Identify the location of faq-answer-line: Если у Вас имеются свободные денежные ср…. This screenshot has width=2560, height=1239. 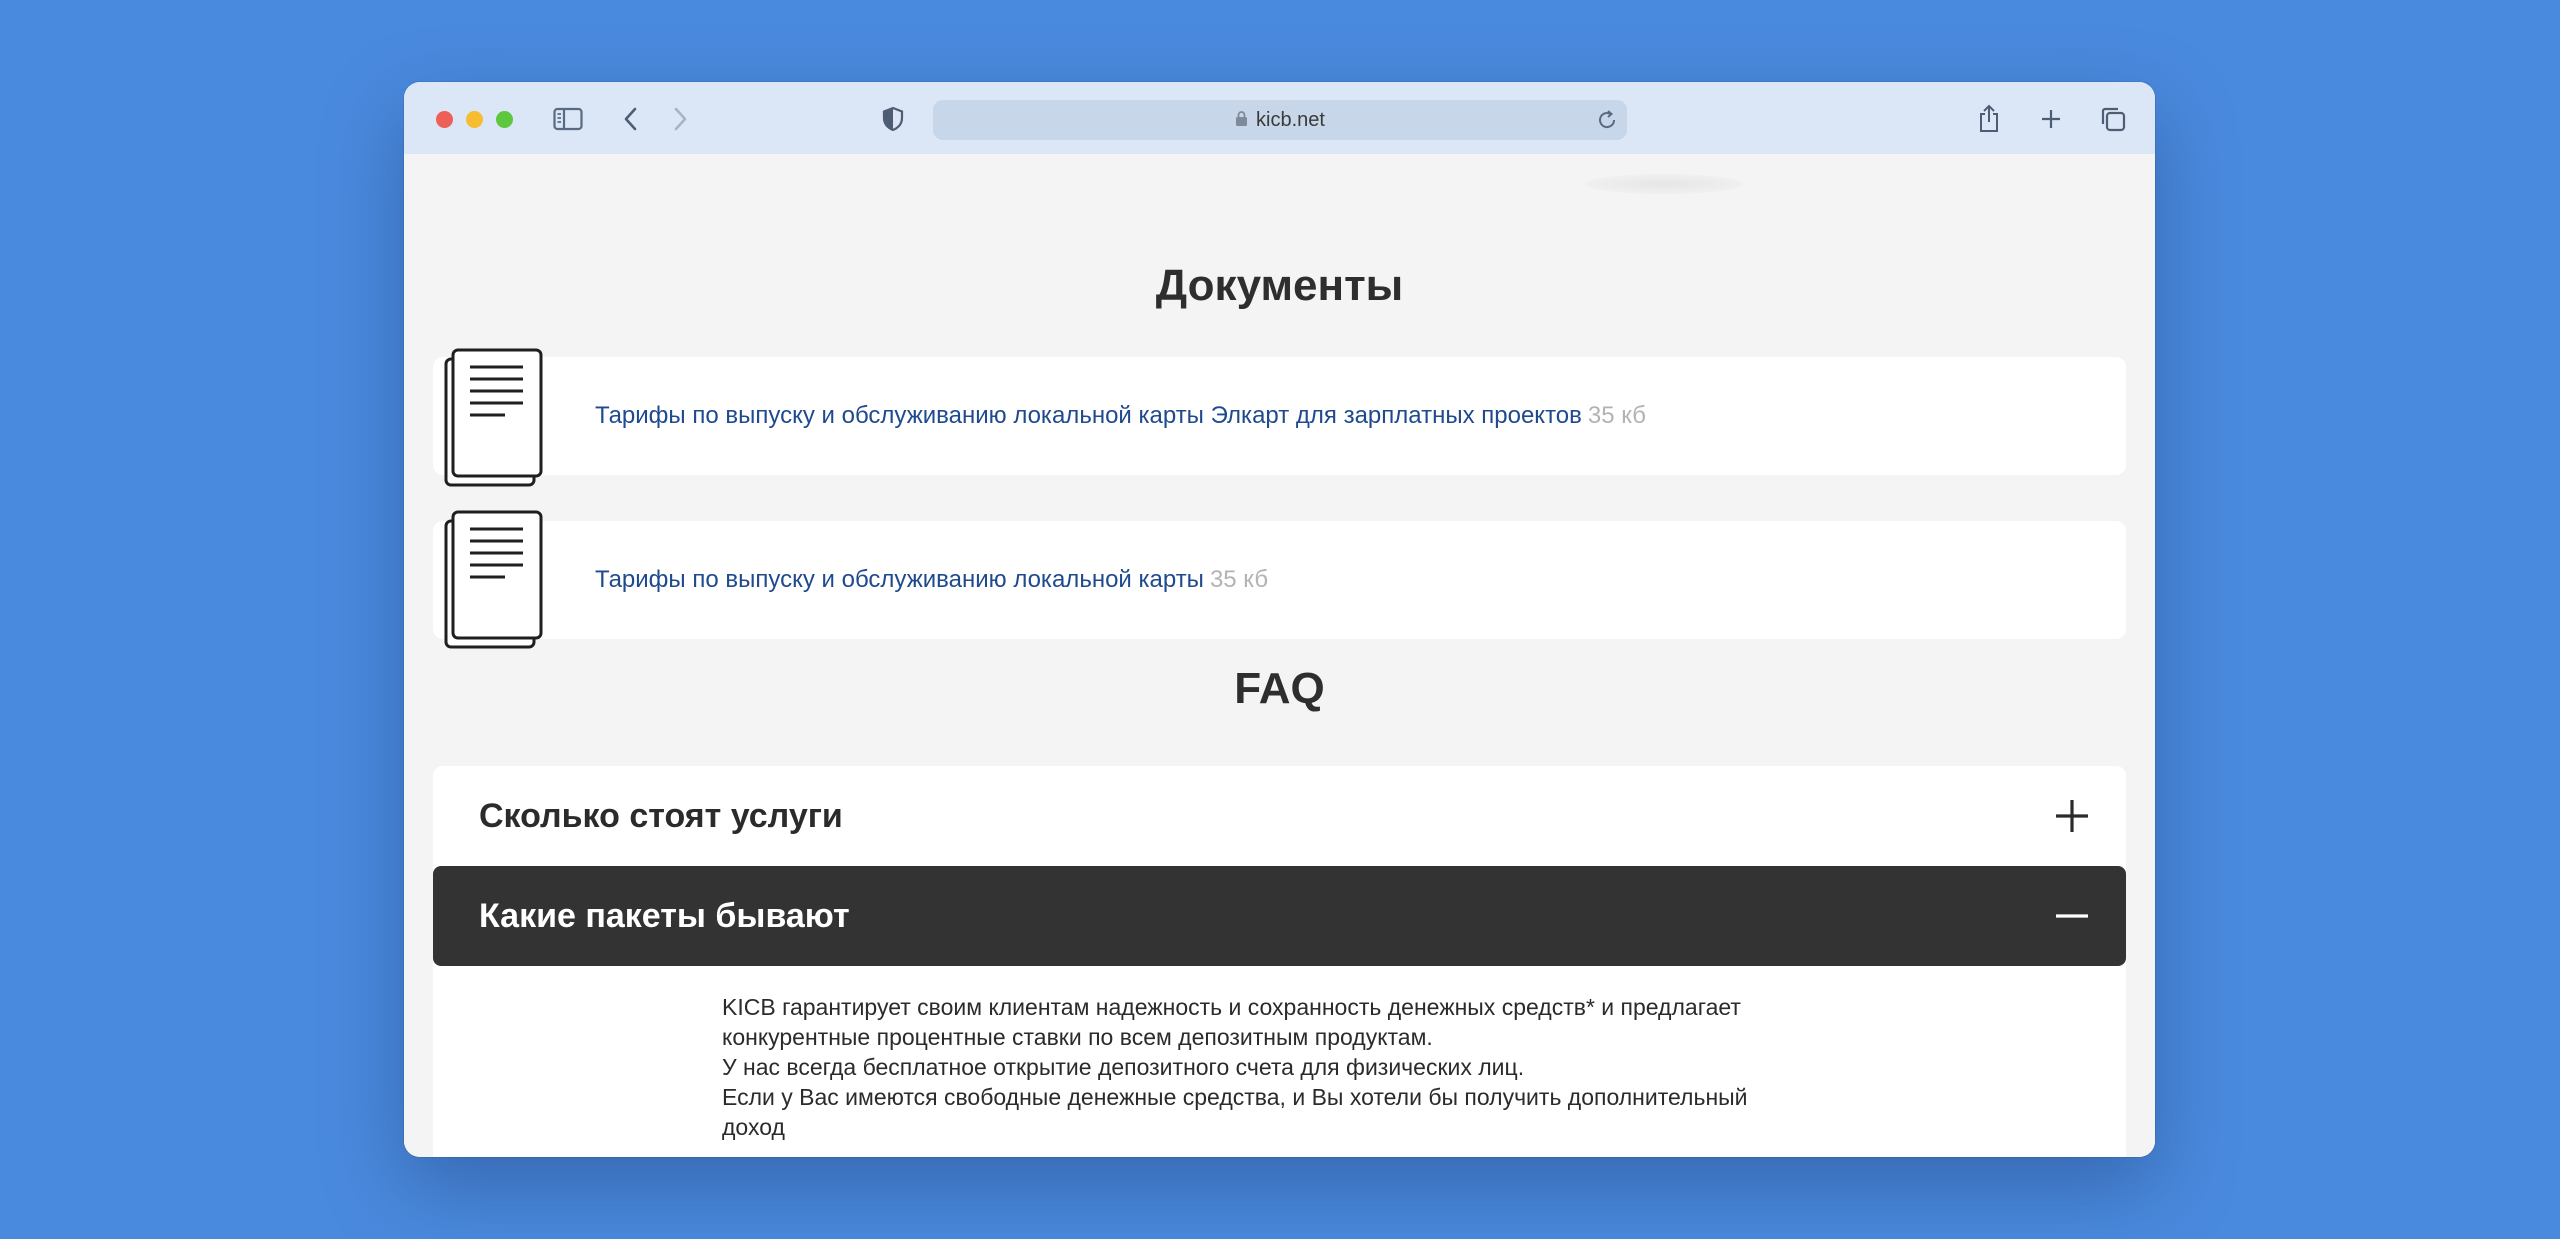
(1235, 1097).